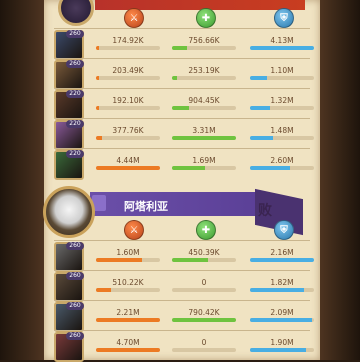 This screenshot has height=362, width=360. I want to click on damage-stat-value: 377.76K, so click(128, 130).